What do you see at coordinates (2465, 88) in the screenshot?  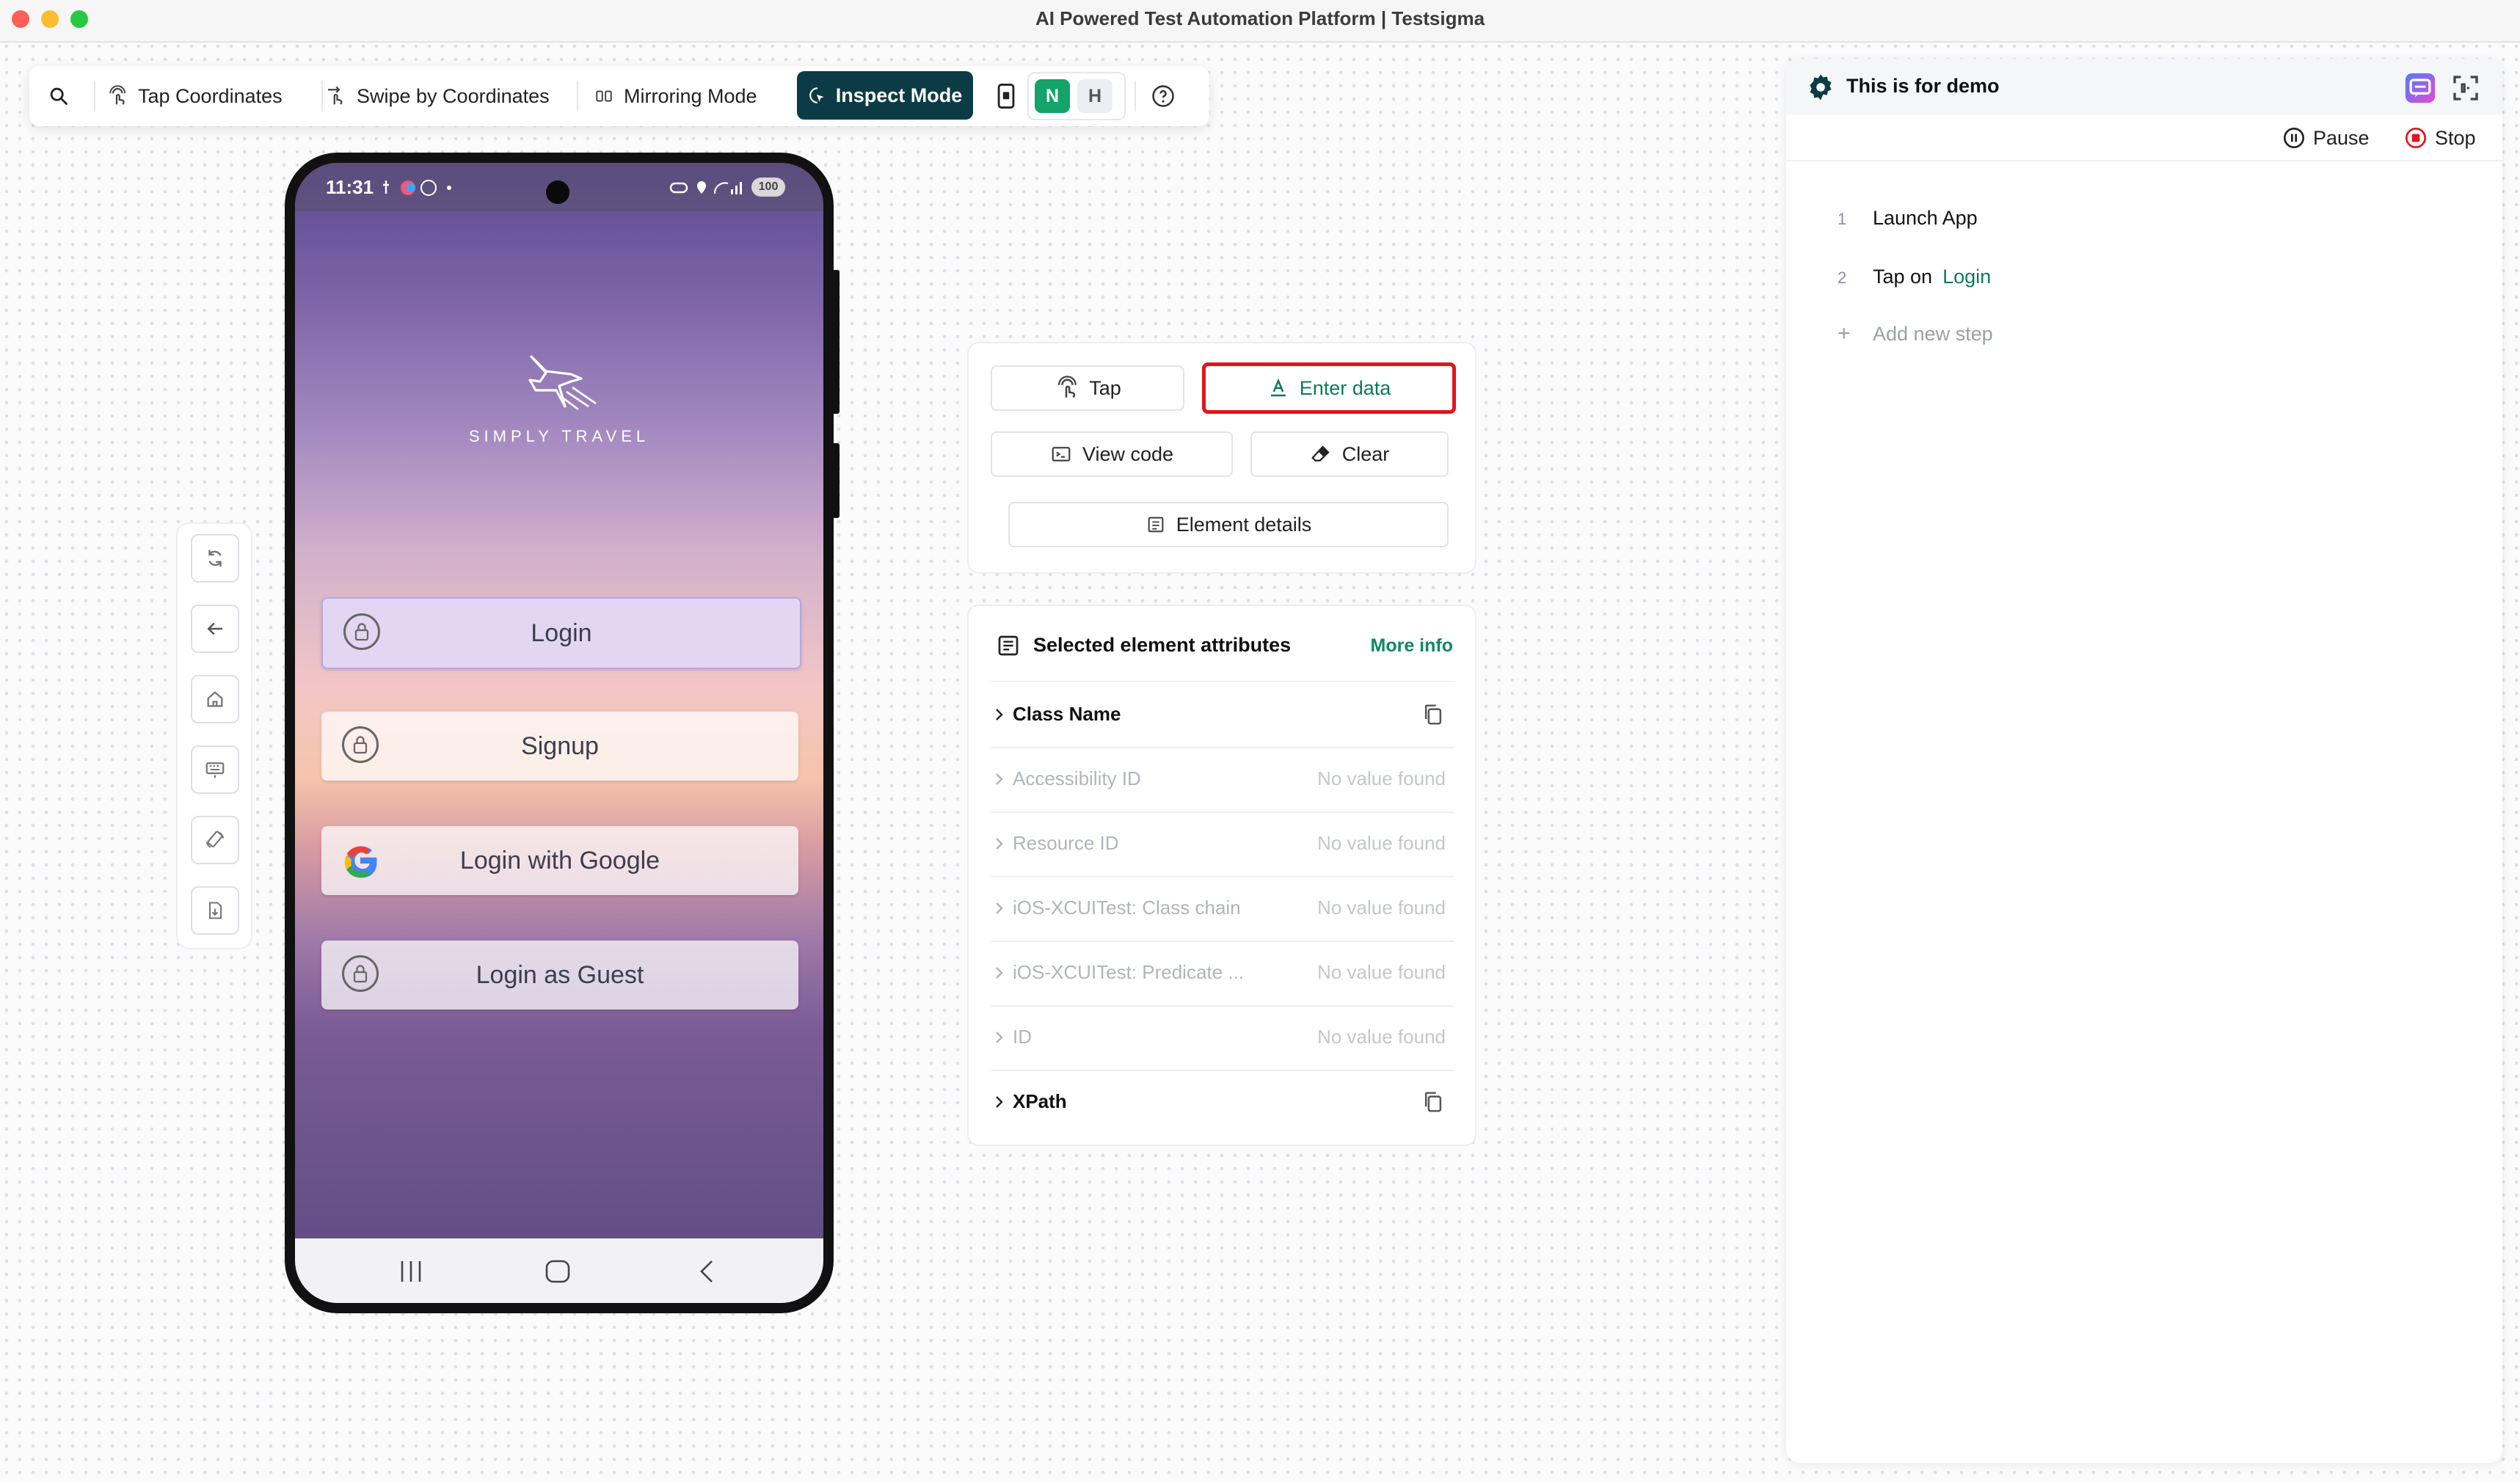 I see `screen-capture-icon` at bounding box center [2465, 88].